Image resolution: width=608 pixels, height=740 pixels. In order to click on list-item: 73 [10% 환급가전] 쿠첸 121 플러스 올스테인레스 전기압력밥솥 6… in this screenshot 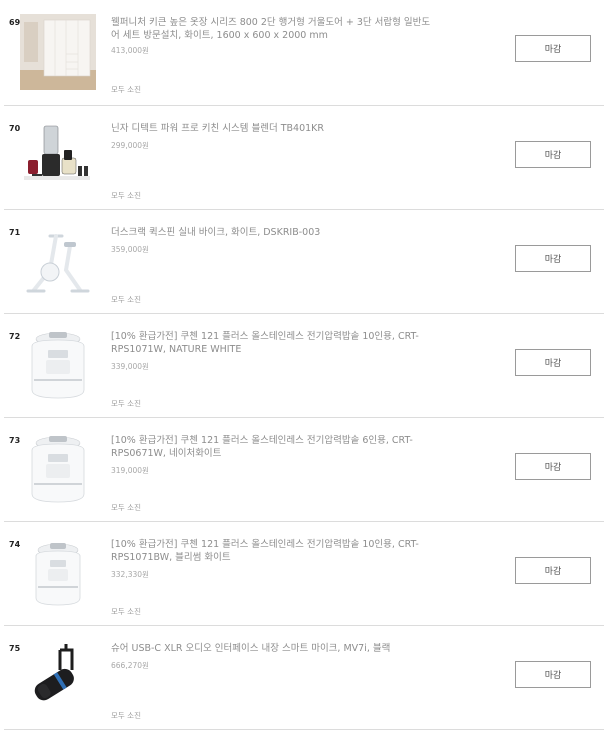, I will do `click(304, 470)`.